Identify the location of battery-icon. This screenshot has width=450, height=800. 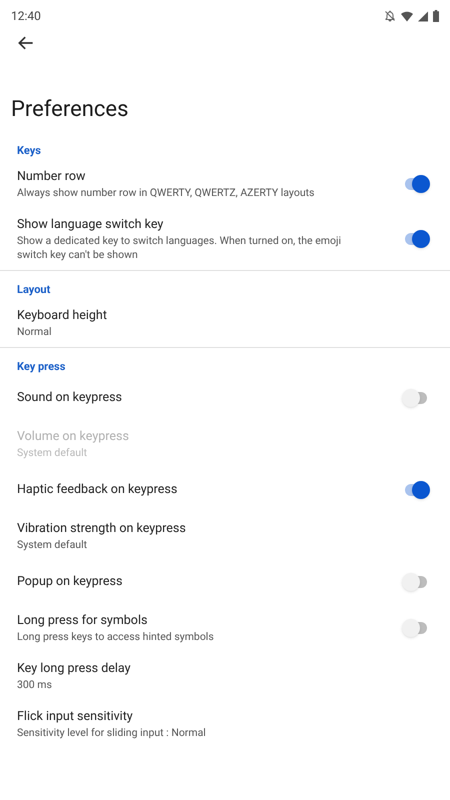
(436, 16).